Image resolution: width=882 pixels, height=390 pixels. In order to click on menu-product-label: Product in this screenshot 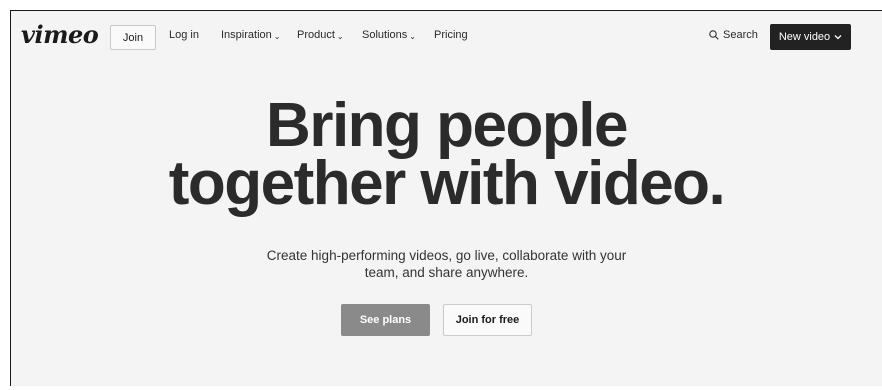, I will do `click(316, 35)`.